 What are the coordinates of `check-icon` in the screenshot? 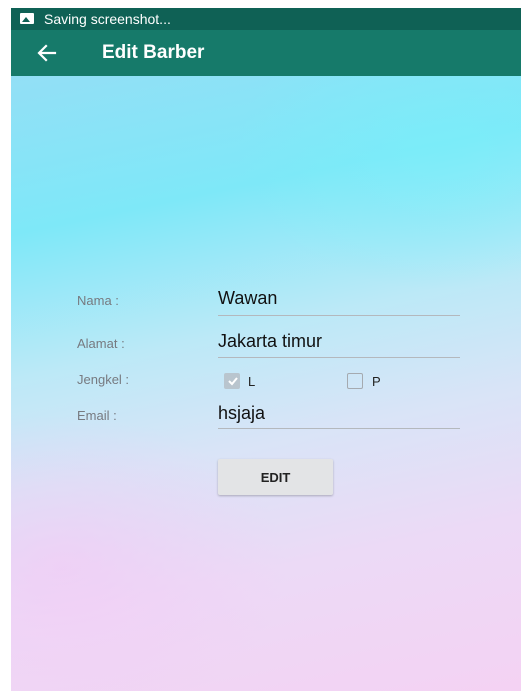 It's located at (233, 381).